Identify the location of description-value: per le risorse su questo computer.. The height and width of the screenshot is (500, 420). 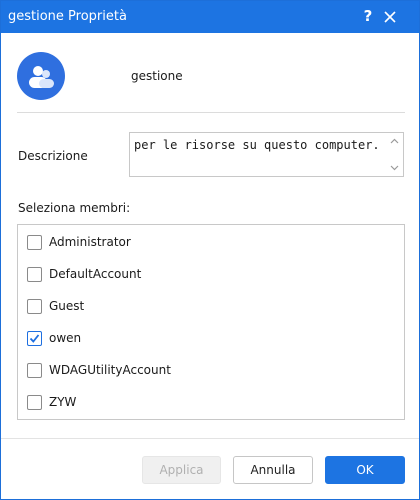
(257, 145).